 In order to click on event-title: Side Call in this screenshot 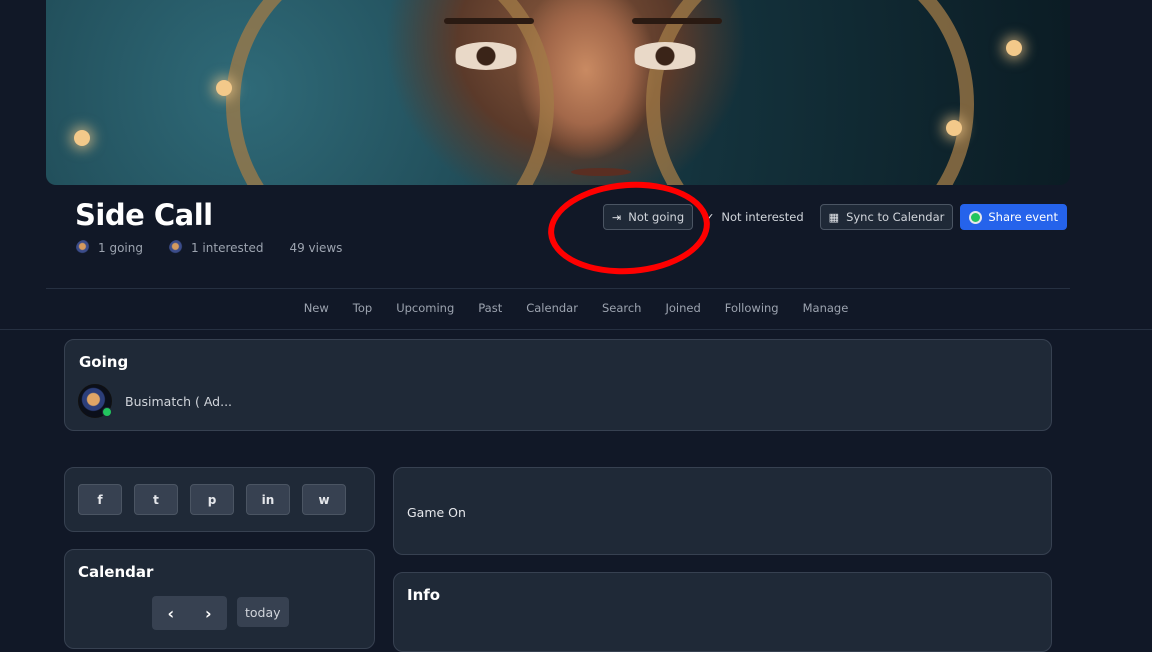, I will do `click(144, 215)`.